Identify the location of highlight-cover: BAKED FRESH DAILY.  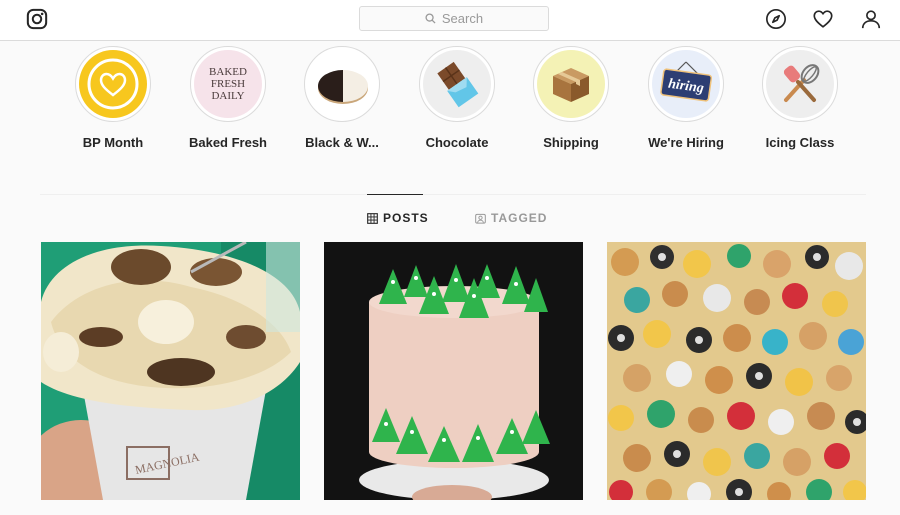
(228, 84).